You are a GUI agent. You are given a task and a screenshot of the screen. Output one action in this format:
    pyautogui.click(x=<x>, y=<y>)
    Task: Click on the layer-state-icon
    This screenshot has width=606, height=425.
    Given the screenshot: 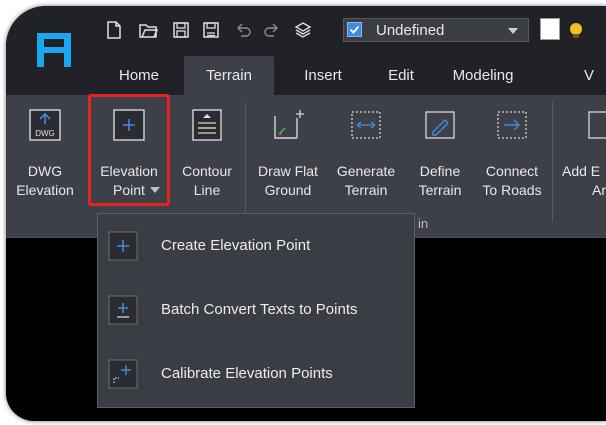 What is the action you would take?
    pyautogui.click(x=576, y=30)
    